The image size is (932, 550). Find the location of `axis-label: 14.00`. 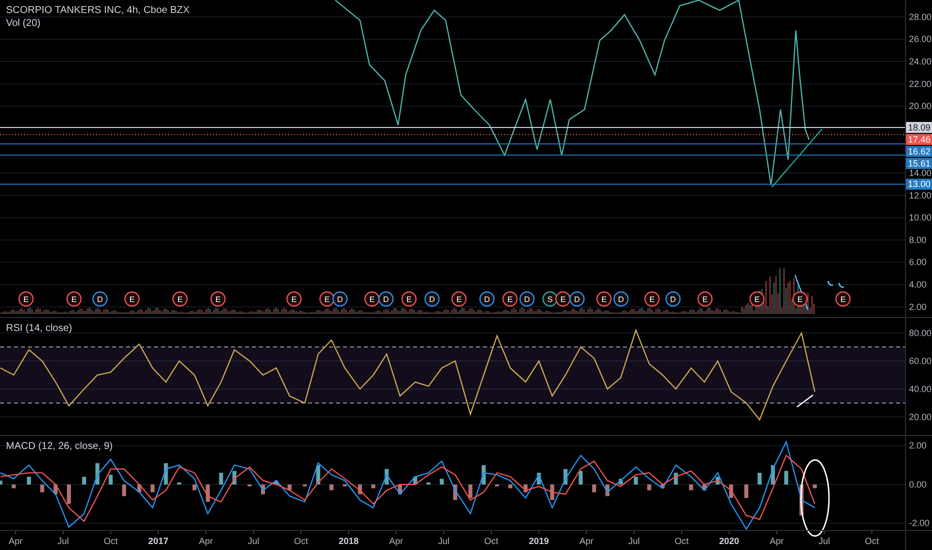

axis-label: 14.00 is located at coordinates (920, 173).